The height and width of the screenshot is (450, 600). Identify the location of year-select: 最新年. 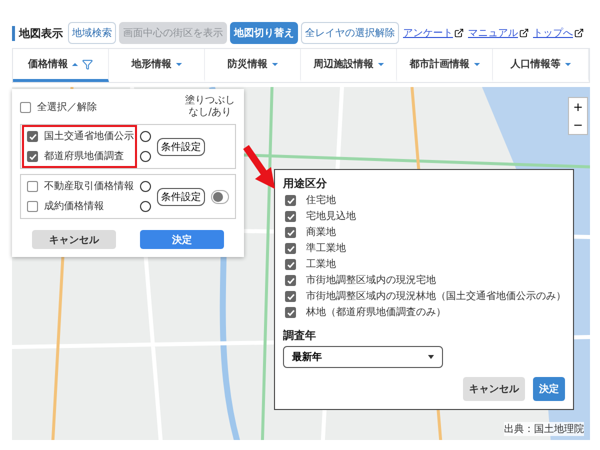
(363, 357).